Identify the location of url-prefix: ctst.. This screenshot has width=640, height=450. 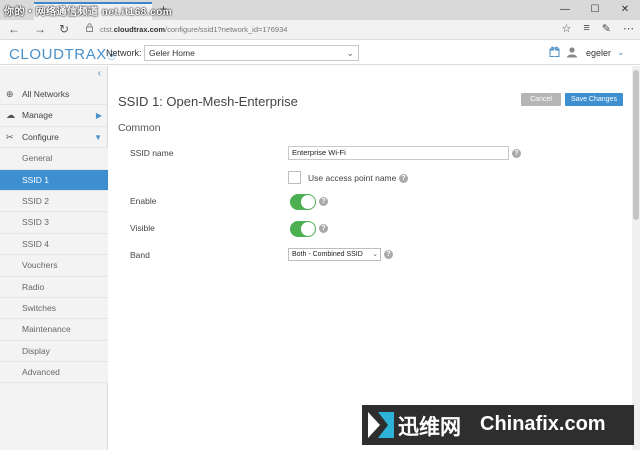
(107, 29).